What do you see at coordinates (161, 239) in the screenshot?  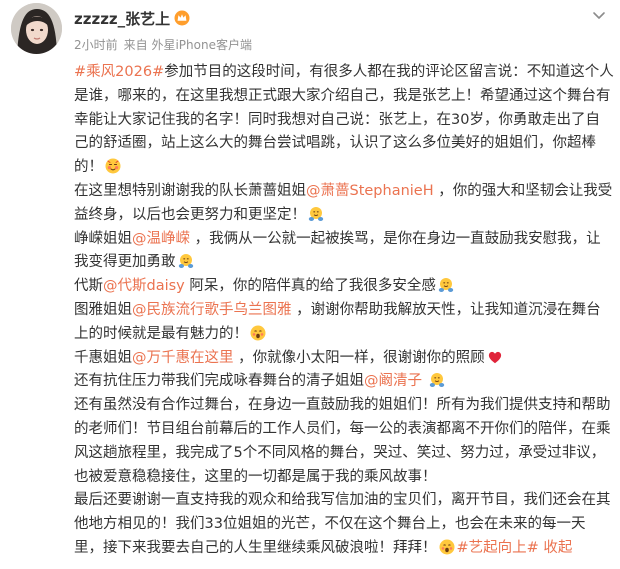 I see `mention-link: @温峥嵘` at bounding box center [161, 239].